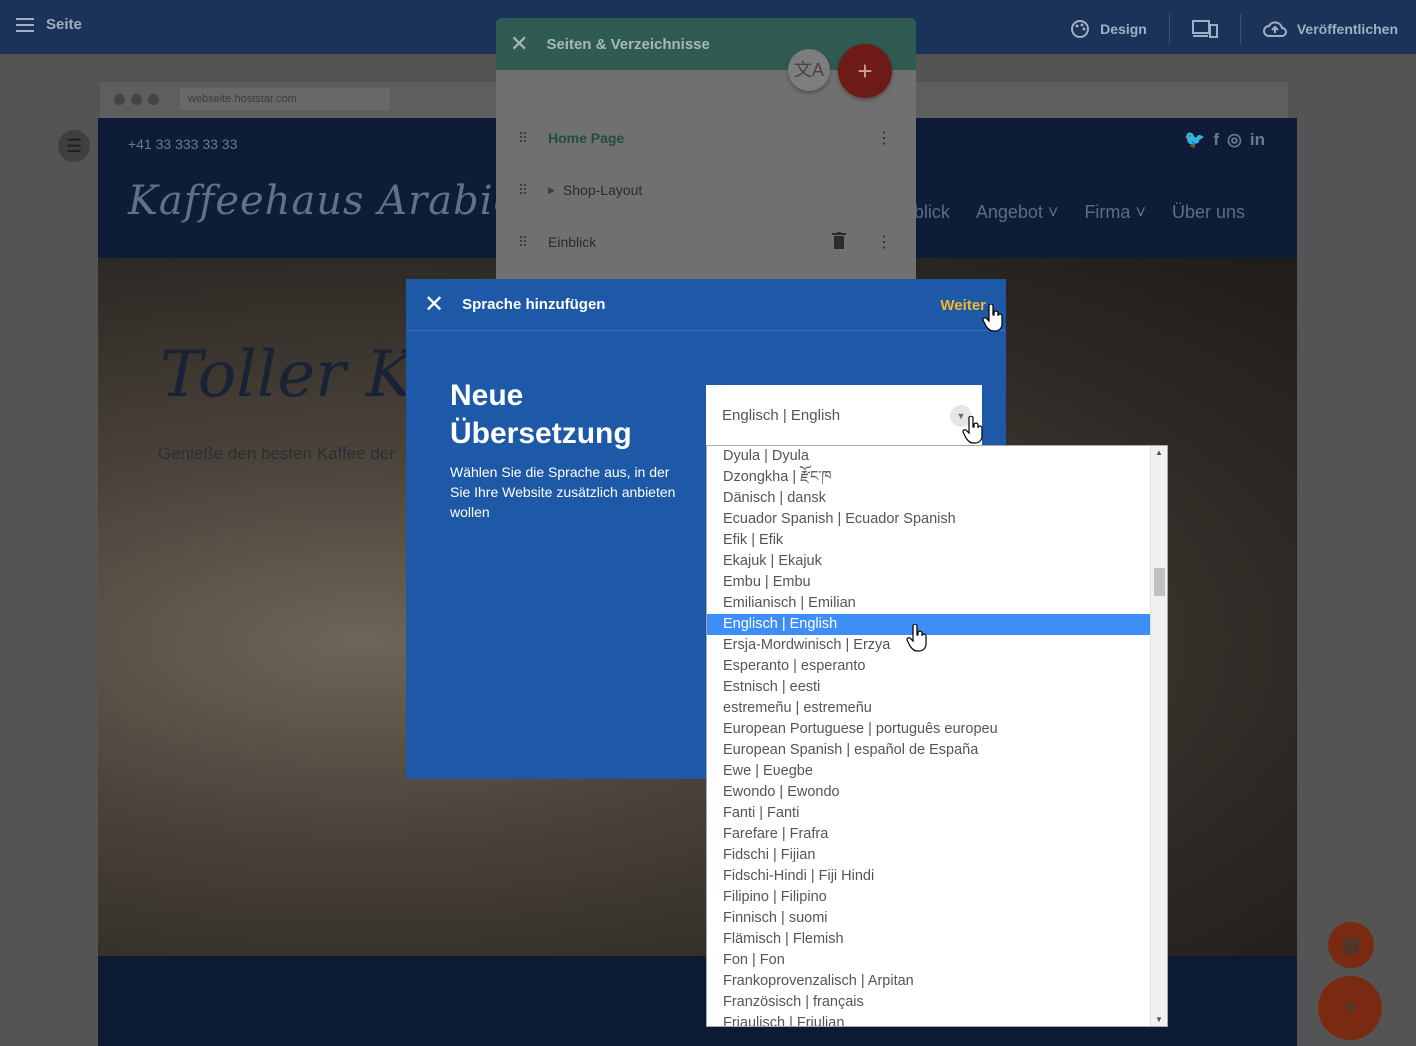 This screenshot has height=1046, width=1416. What do you see at coordinates (1216, 140) in the screenshot?
I see `facebook-icon: f` at bounding box center [1216, 140].